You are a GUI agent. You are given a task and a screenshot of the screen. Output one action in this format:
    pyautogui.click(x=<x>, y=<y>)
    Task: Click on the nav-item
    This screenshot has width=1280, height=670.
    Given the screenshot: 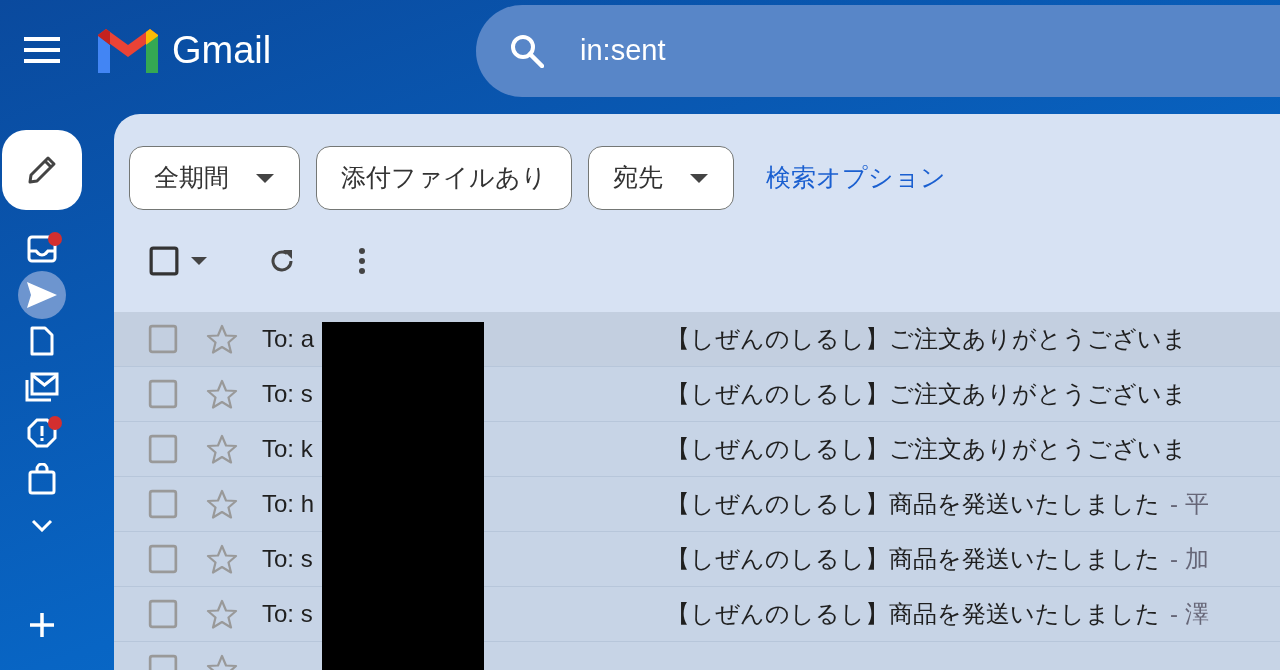 What is the action you would take?
    pyautogui.click(x=42, y=295)
    